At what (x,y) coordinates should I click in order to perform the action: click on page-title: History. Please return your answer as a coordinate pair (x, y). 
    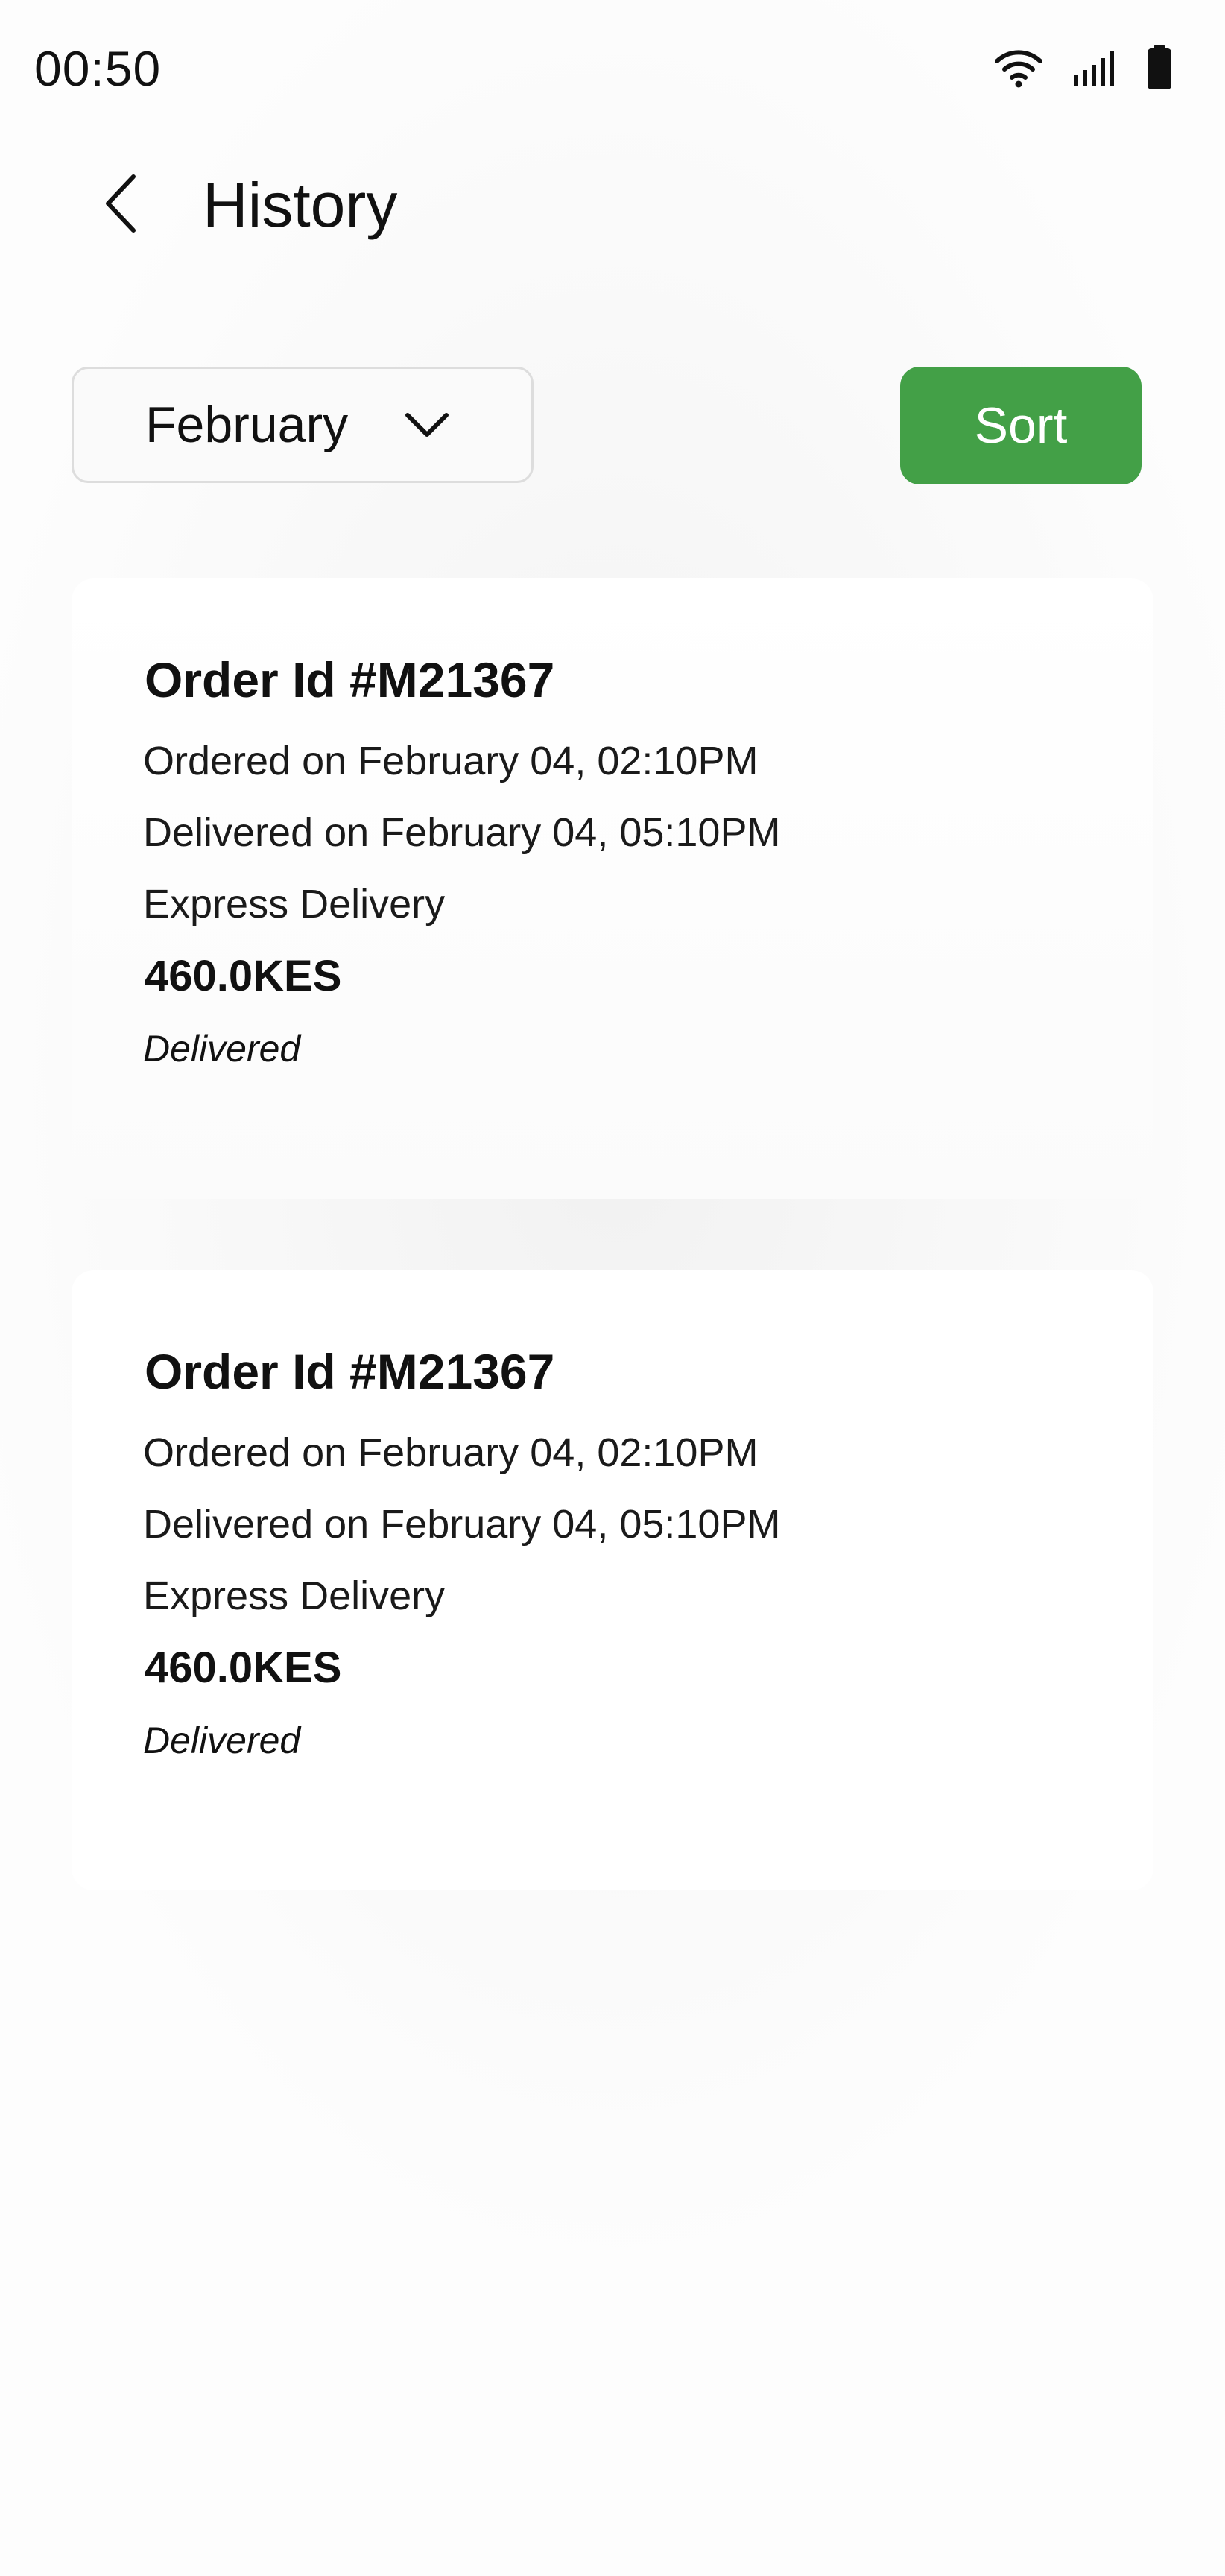
    Looking at the image, I should click on (300, 205).